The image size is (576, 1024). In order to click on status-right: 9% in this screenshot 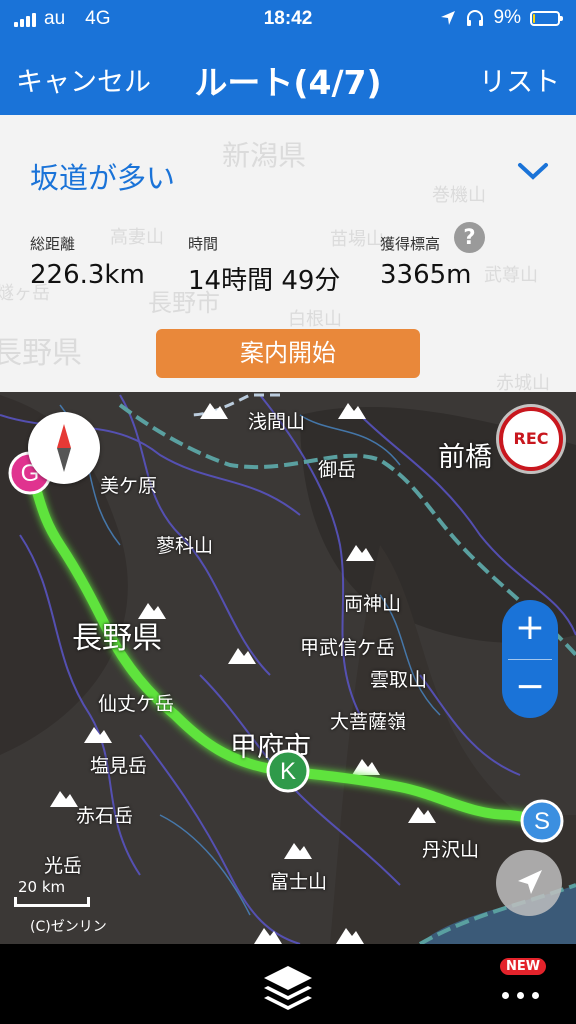, I will do `click(501, 18)`.